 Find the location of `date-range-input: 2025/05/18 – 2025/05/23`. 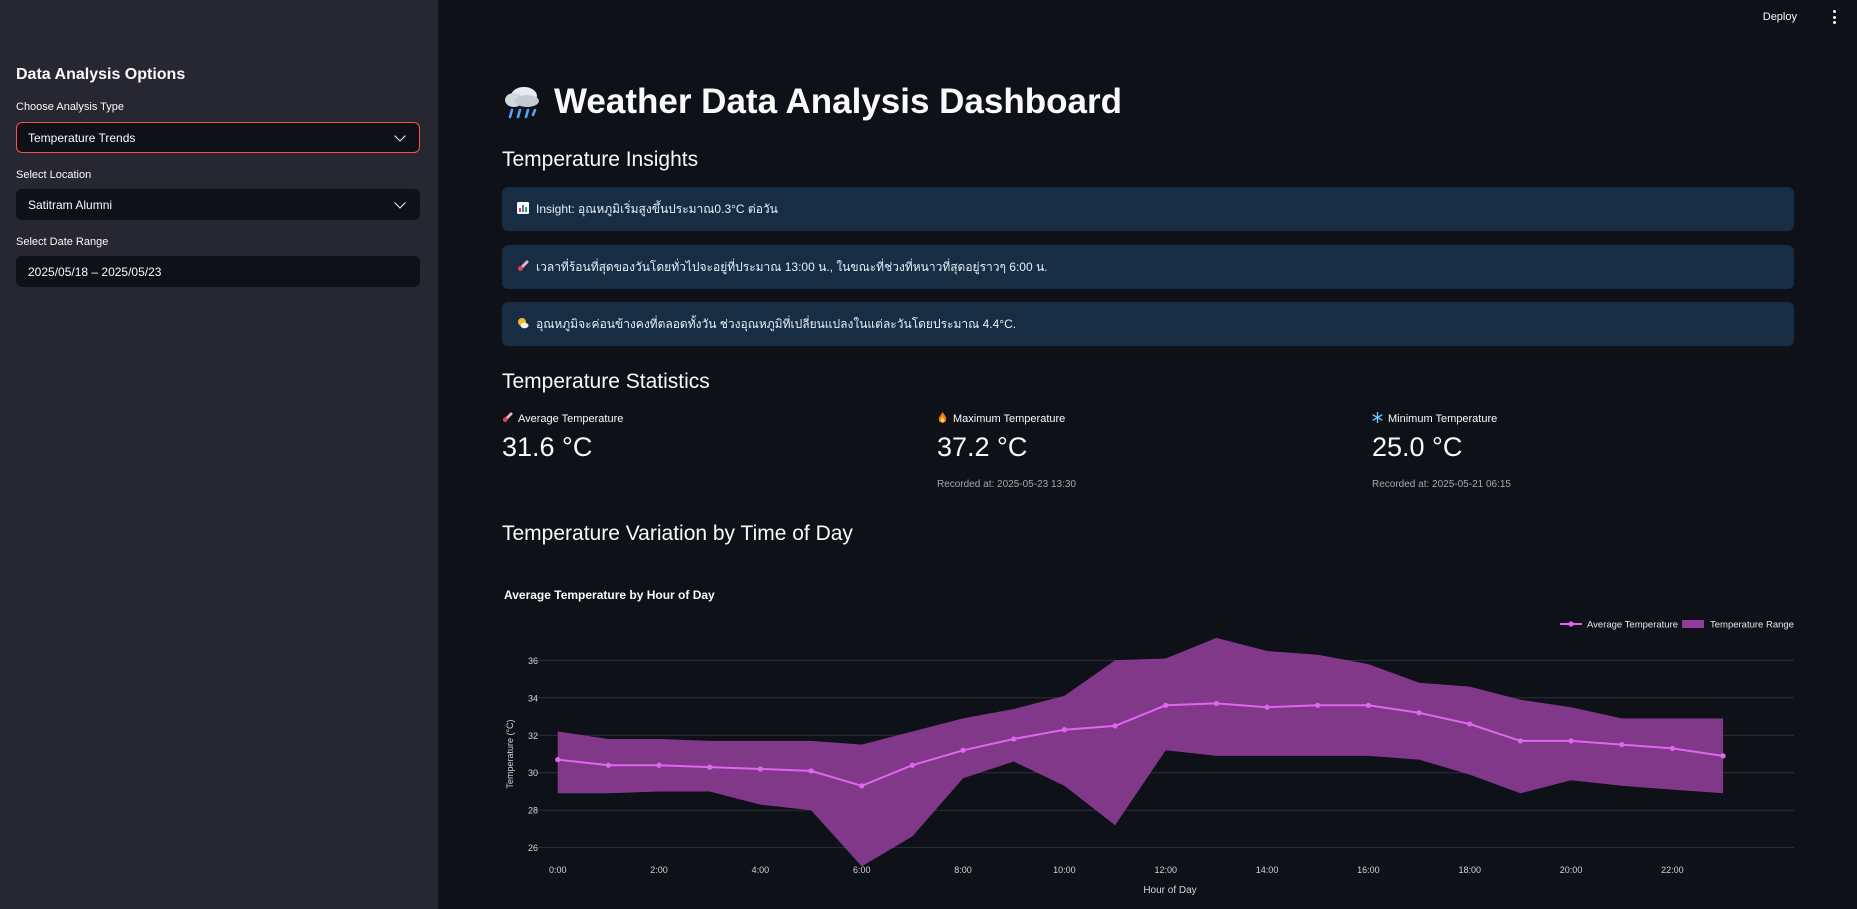

date-range-input: 2025/05/18 – 2025/05/23 is located at coordinates (218, 271).